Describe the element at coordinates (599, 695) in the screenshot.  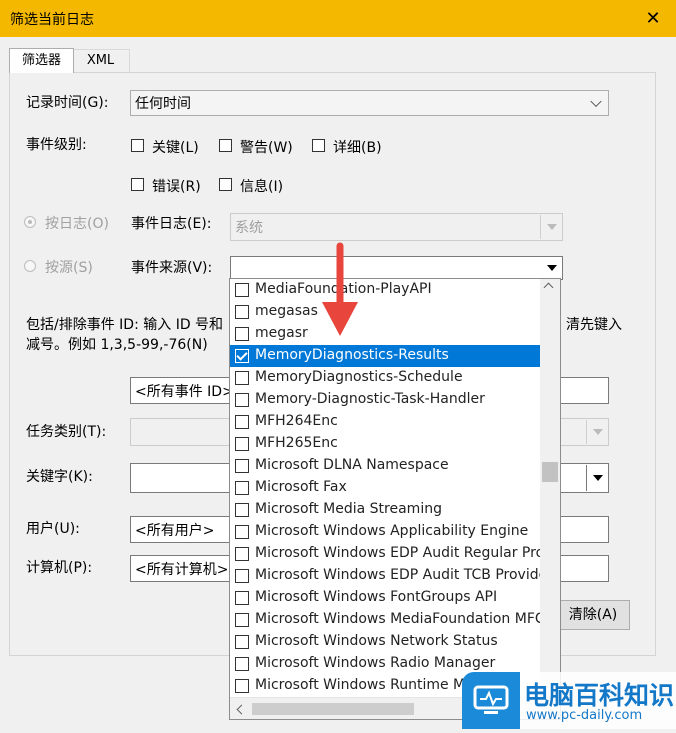
I see `watermark-text: 电脑百科知识` at that location.